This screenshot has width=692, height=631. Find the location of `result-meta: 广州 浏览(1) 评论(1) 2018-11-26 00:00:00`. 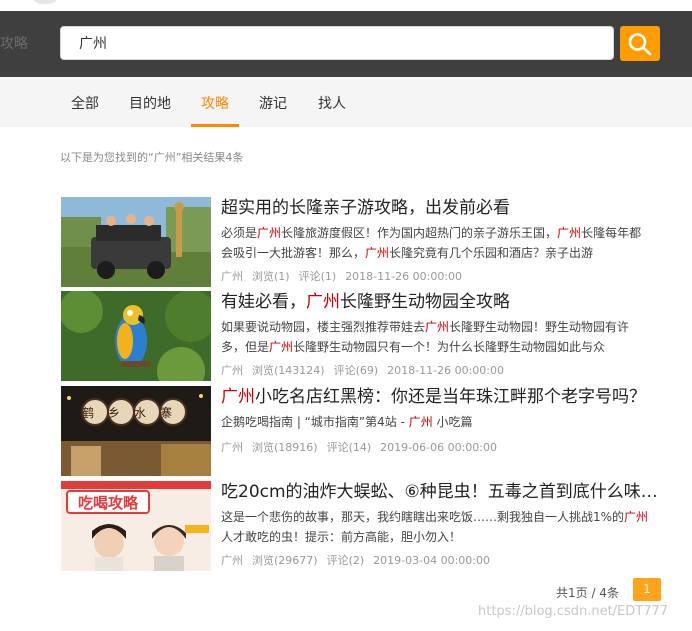

result-meta: 广州 浏览(1) 评论(1) 2018-11-26 00:00:00 is located at coordinates (346, 276).